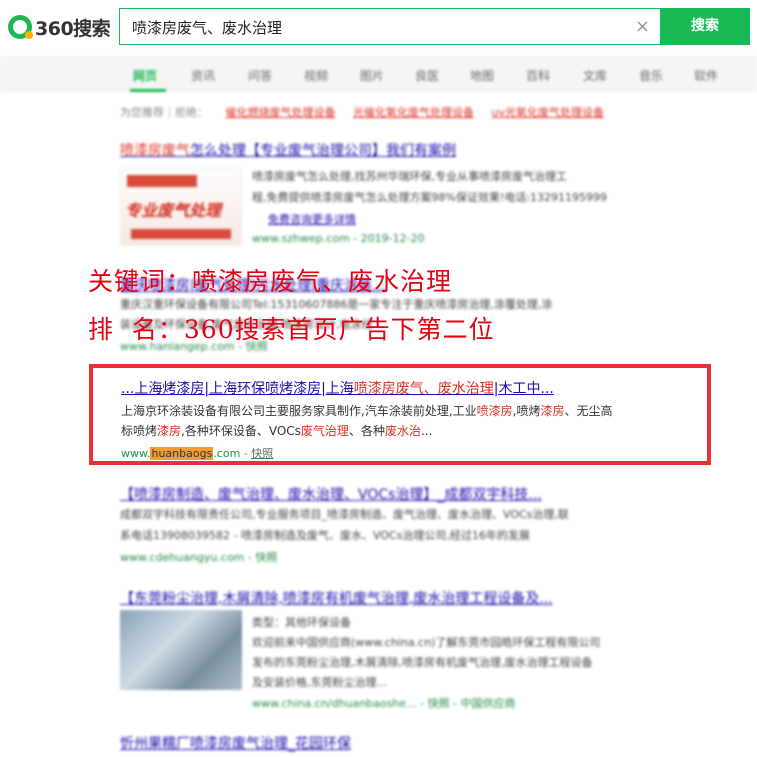 This screenshot has height=757, width=757. Describe the element at coordinates (270, 281) in the screenshot. I see `keyword-annotation: 关键词：喷漆房废气、废水治理` at that location.